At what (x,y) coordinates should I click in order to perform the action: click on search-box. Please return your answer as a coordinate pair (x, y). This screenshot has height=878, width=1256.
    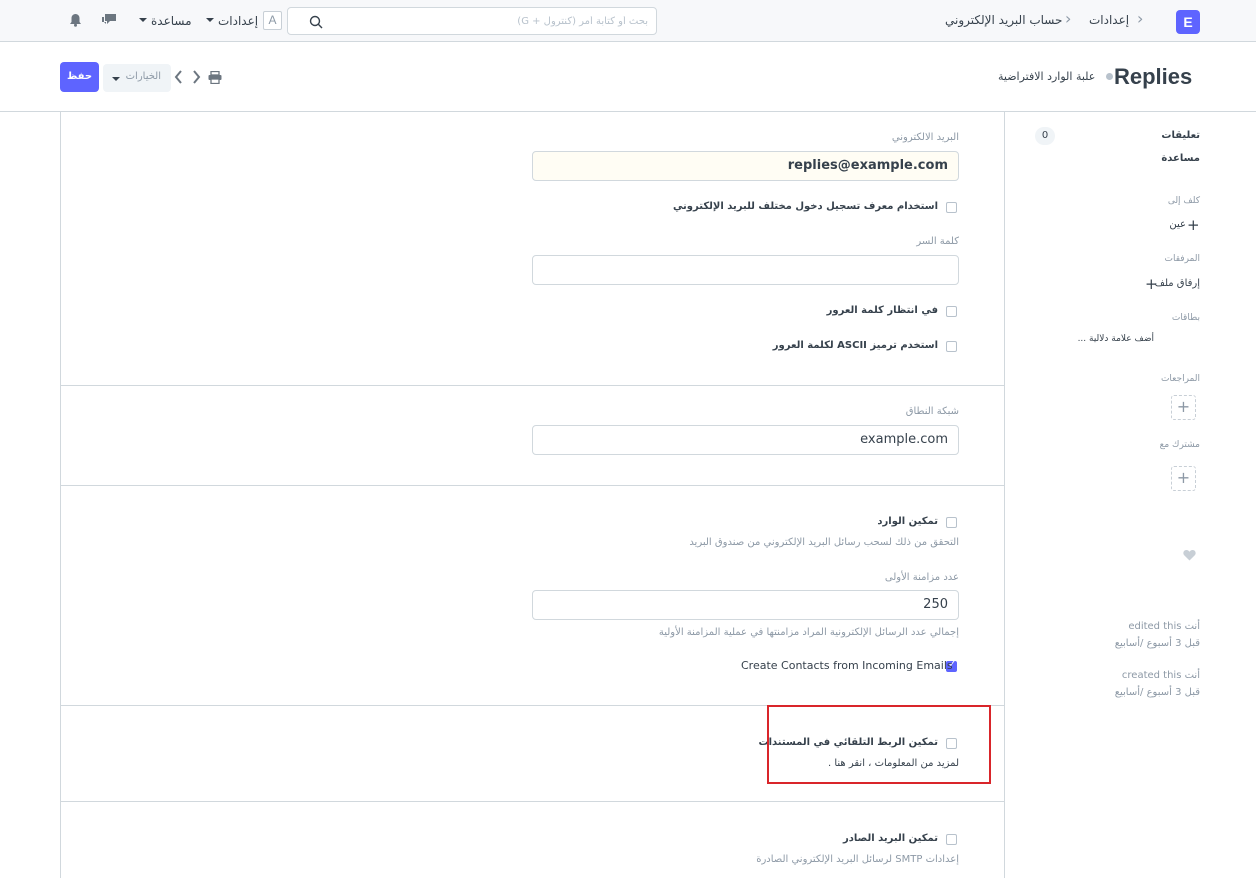
    Looking at the image, I should click on (472, 21).